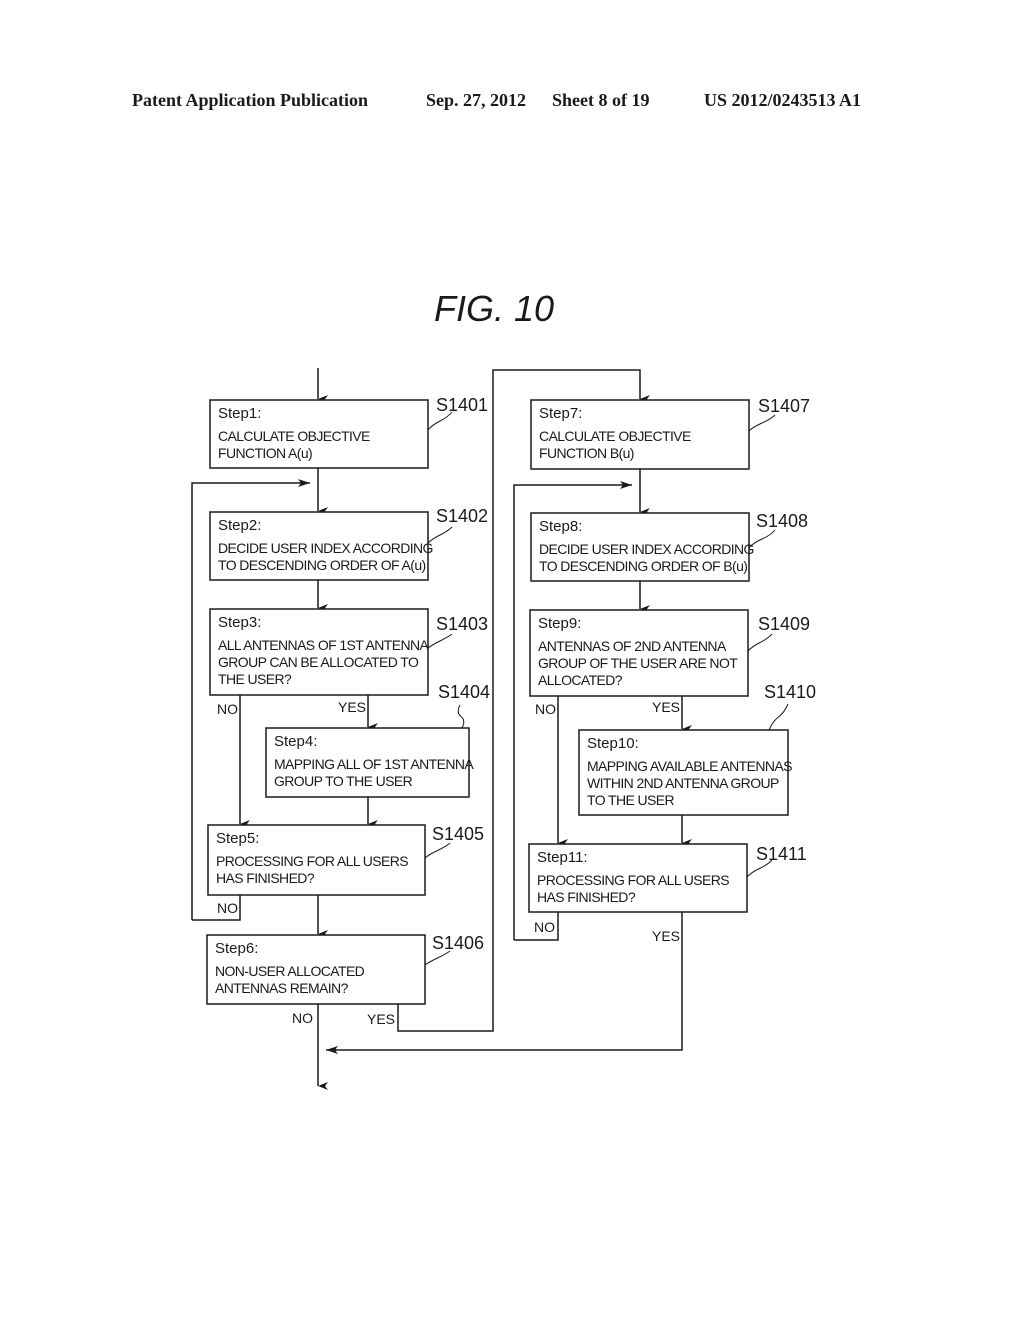  What do you see at coordinates (437, 850) in the screenshot?
I see `step-5-leader-squiggle` at bounding box center [437, 850].